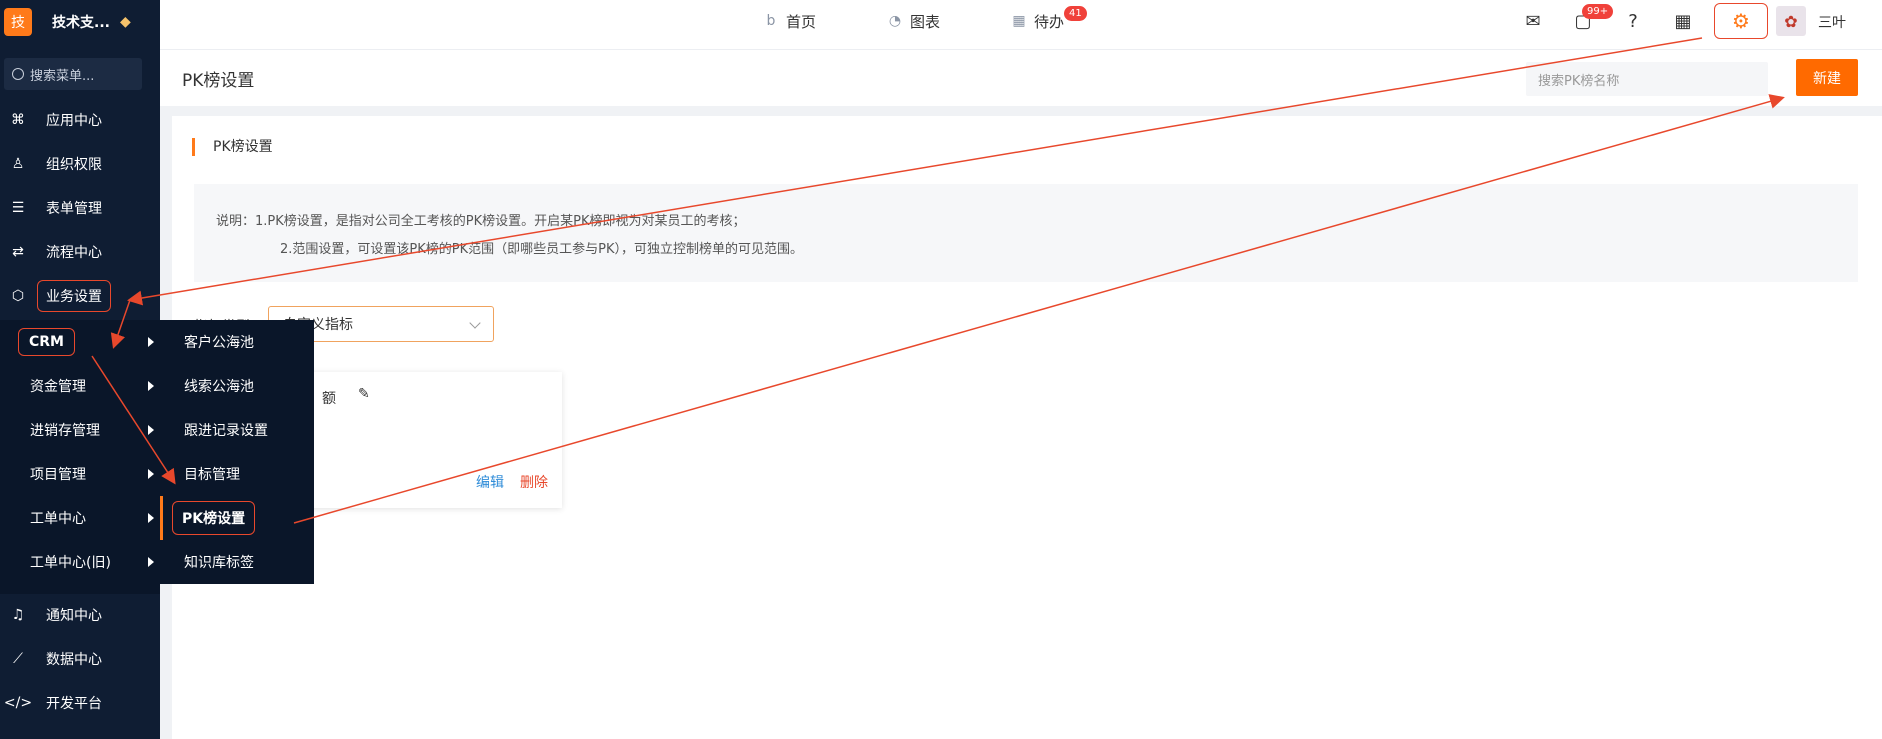  What do you see at coordinates (364, 394) in the screenshot?
I see `pencil-icon: ✎` at bounding box center [364, 394].